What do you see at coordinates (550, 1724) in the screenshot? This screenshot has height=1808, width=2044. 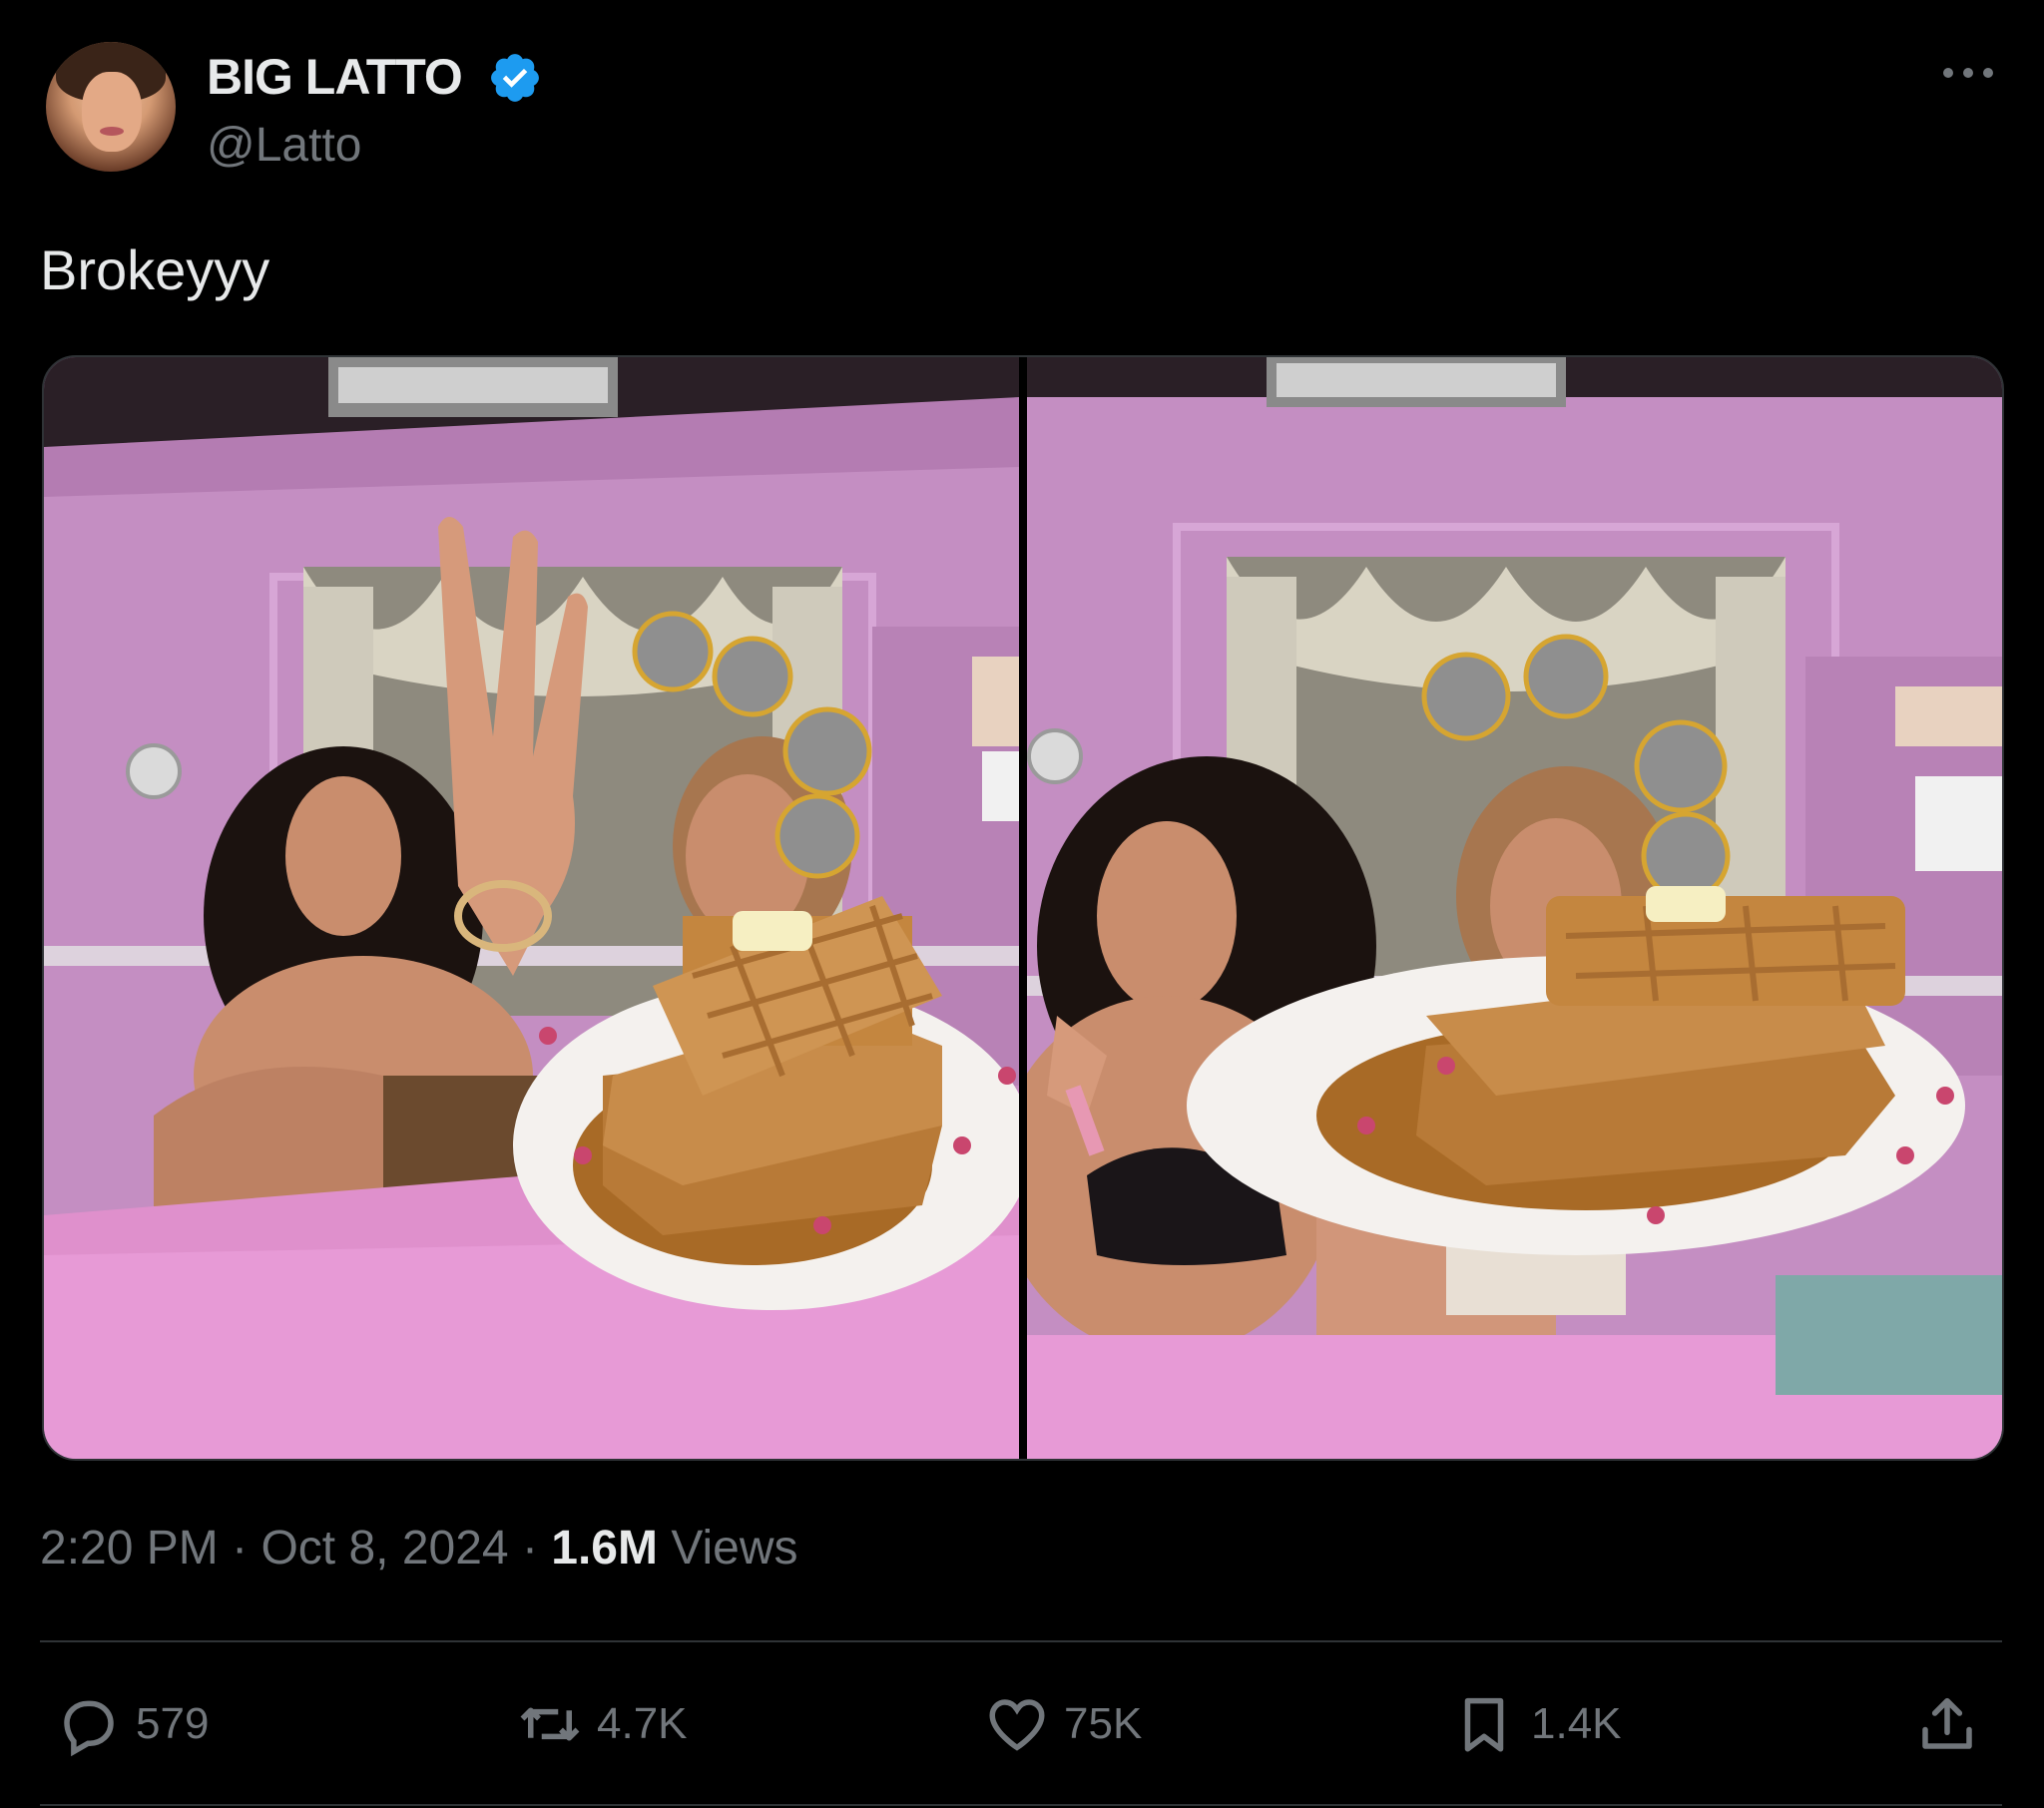 I see `repost-icon` at bounding box center [550, 1724].